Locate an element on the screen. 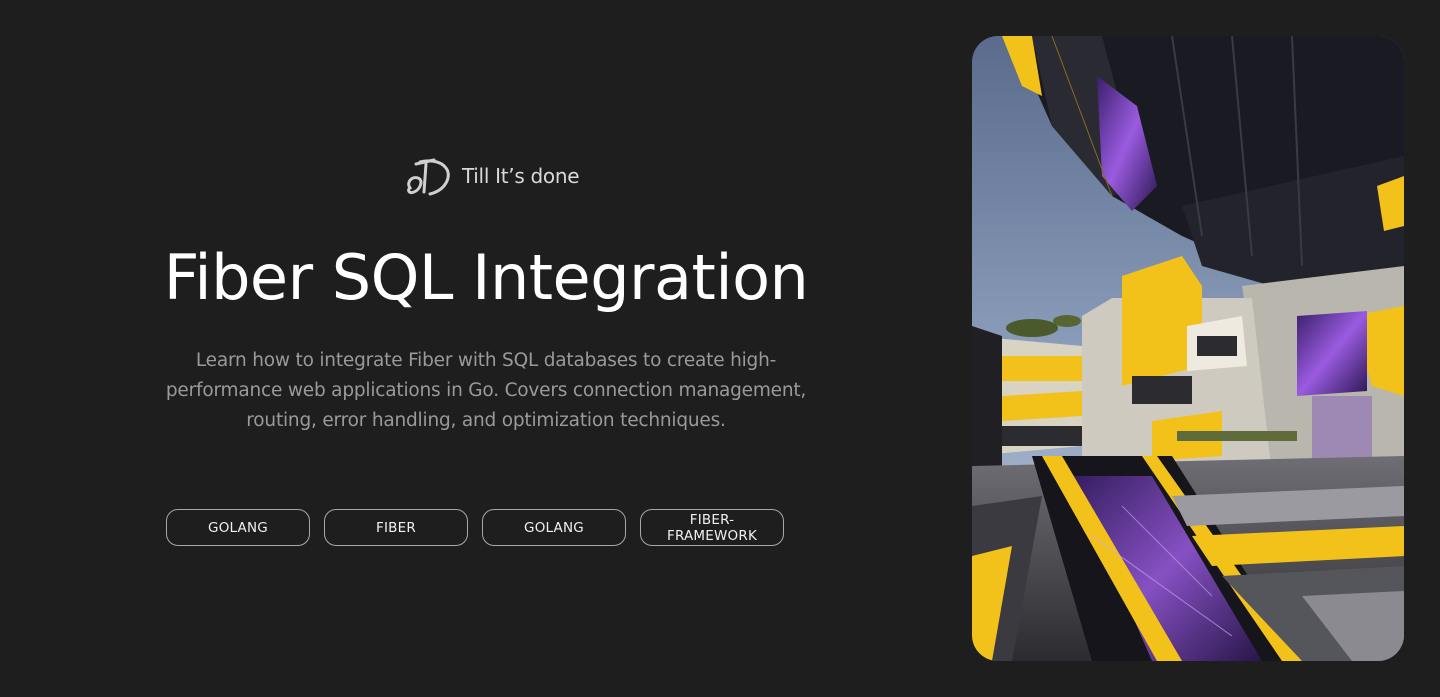 The image size is (1440, 697). tag-fiber: FIBER is located at coordinates (396, 527).